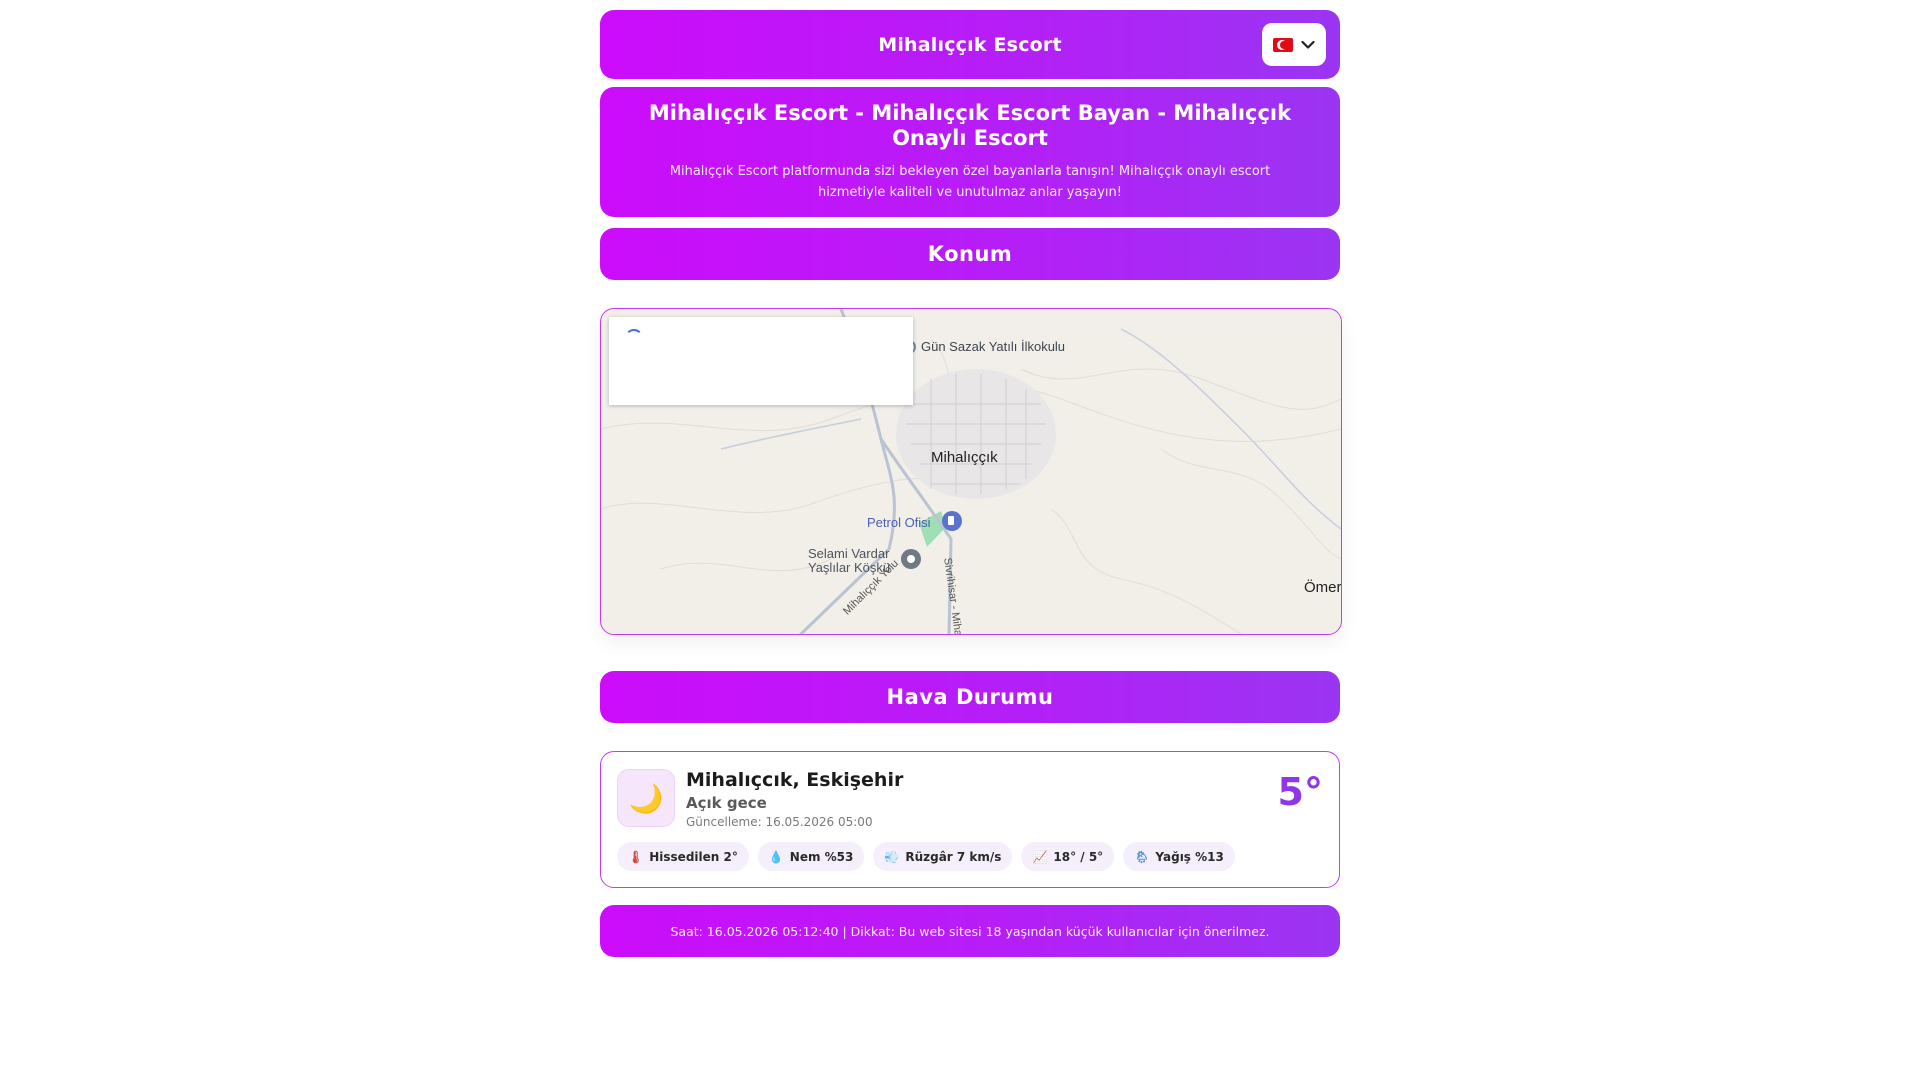 This screenshot has height=1080, width=1920. Describe the element at coordinates (1300, 792) in the screenshot. I see `weather-temperature: 5°` at that location.